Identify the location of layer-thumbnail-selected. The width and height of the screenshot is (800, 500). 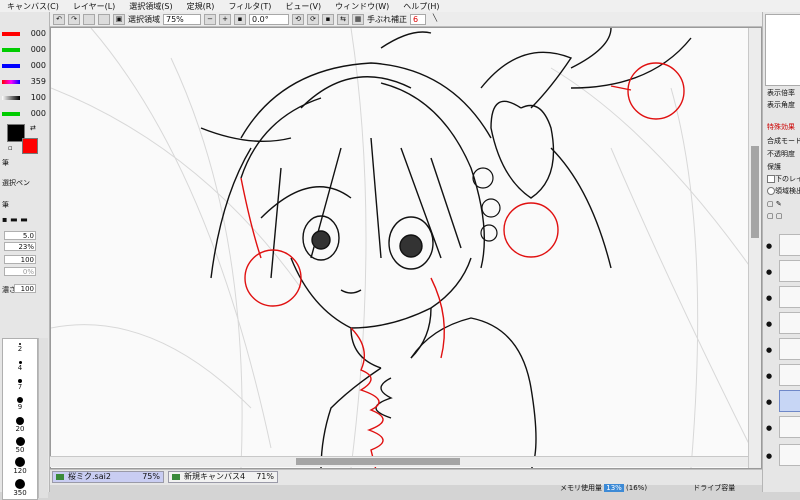
(789, 401).